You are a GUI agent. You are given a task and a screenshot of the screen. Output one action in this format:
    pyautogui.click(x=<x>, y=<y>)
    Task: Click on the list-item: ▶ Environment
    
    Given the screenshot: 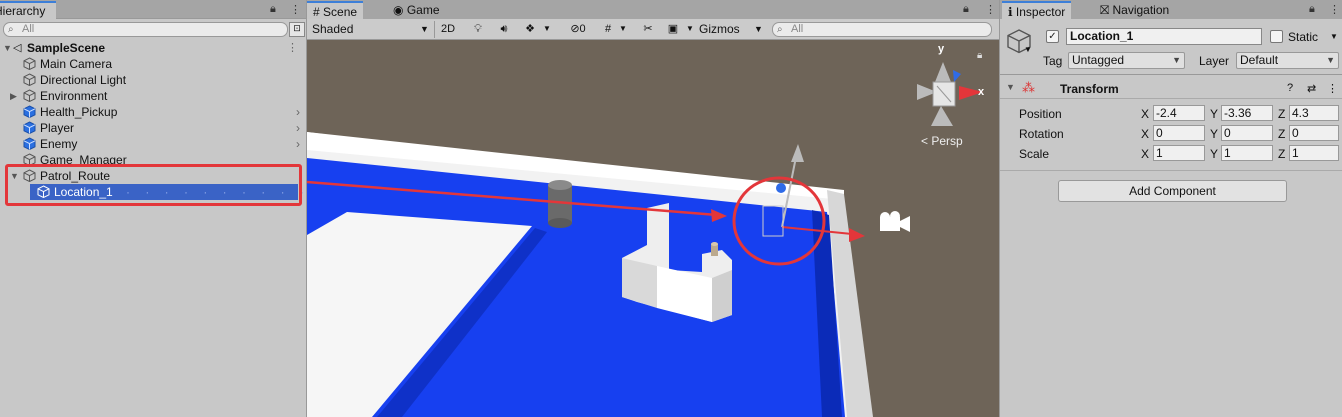 What is the action you would take?
    pyautogui.click(x=153, y=96)
    